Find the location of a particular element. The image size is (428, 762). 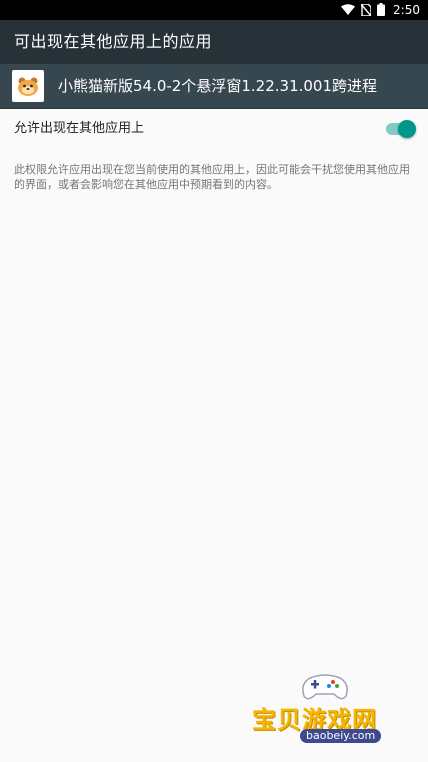

page-title: 可出现在其他应用上的应用 is located at coordinates (113, 41).